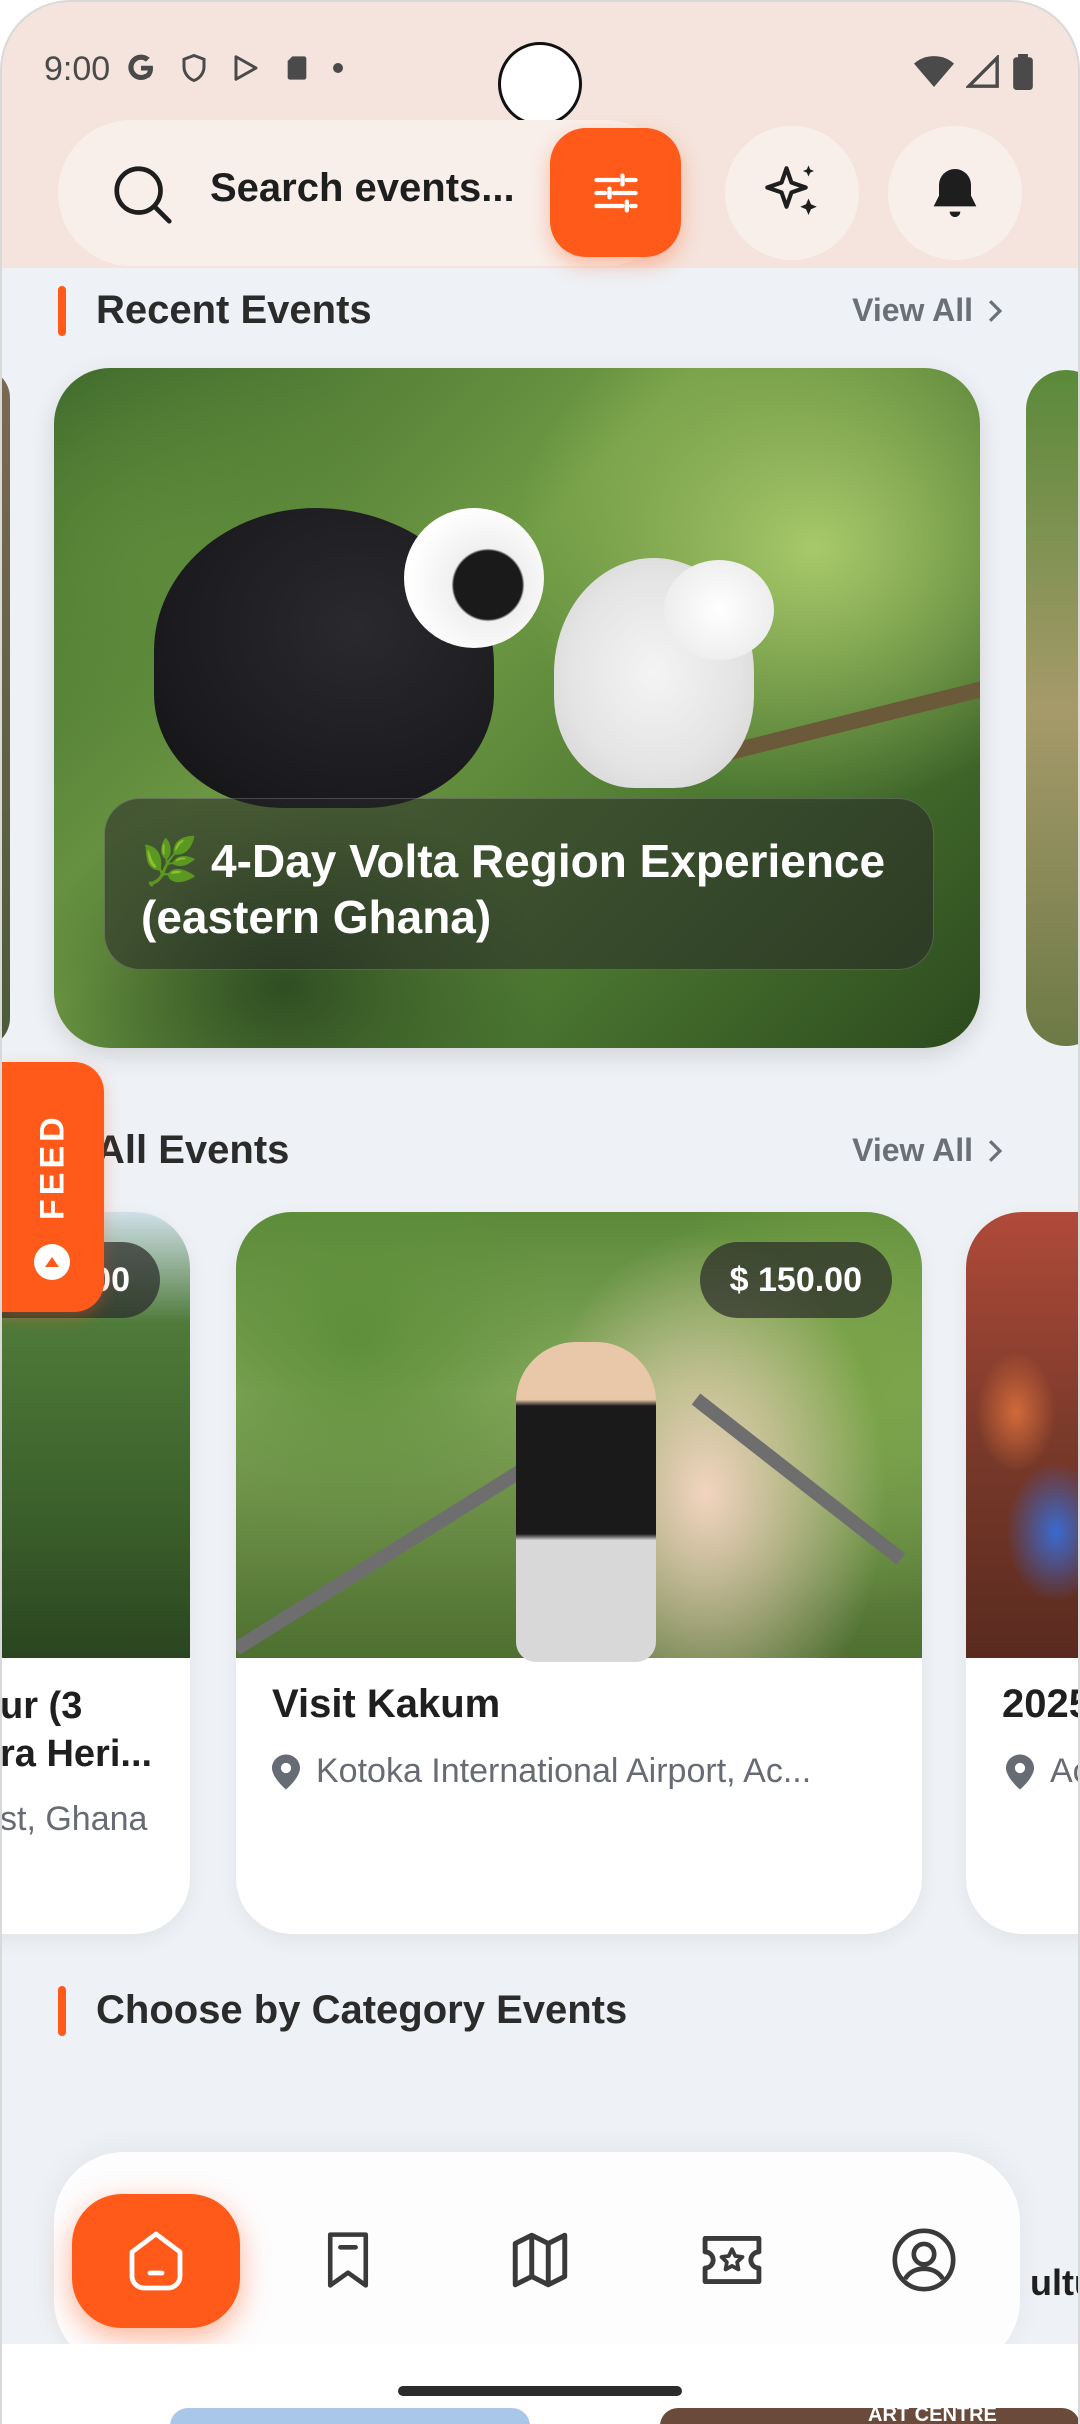  I want to click on recent-event-card-next, so click(1053, 708).